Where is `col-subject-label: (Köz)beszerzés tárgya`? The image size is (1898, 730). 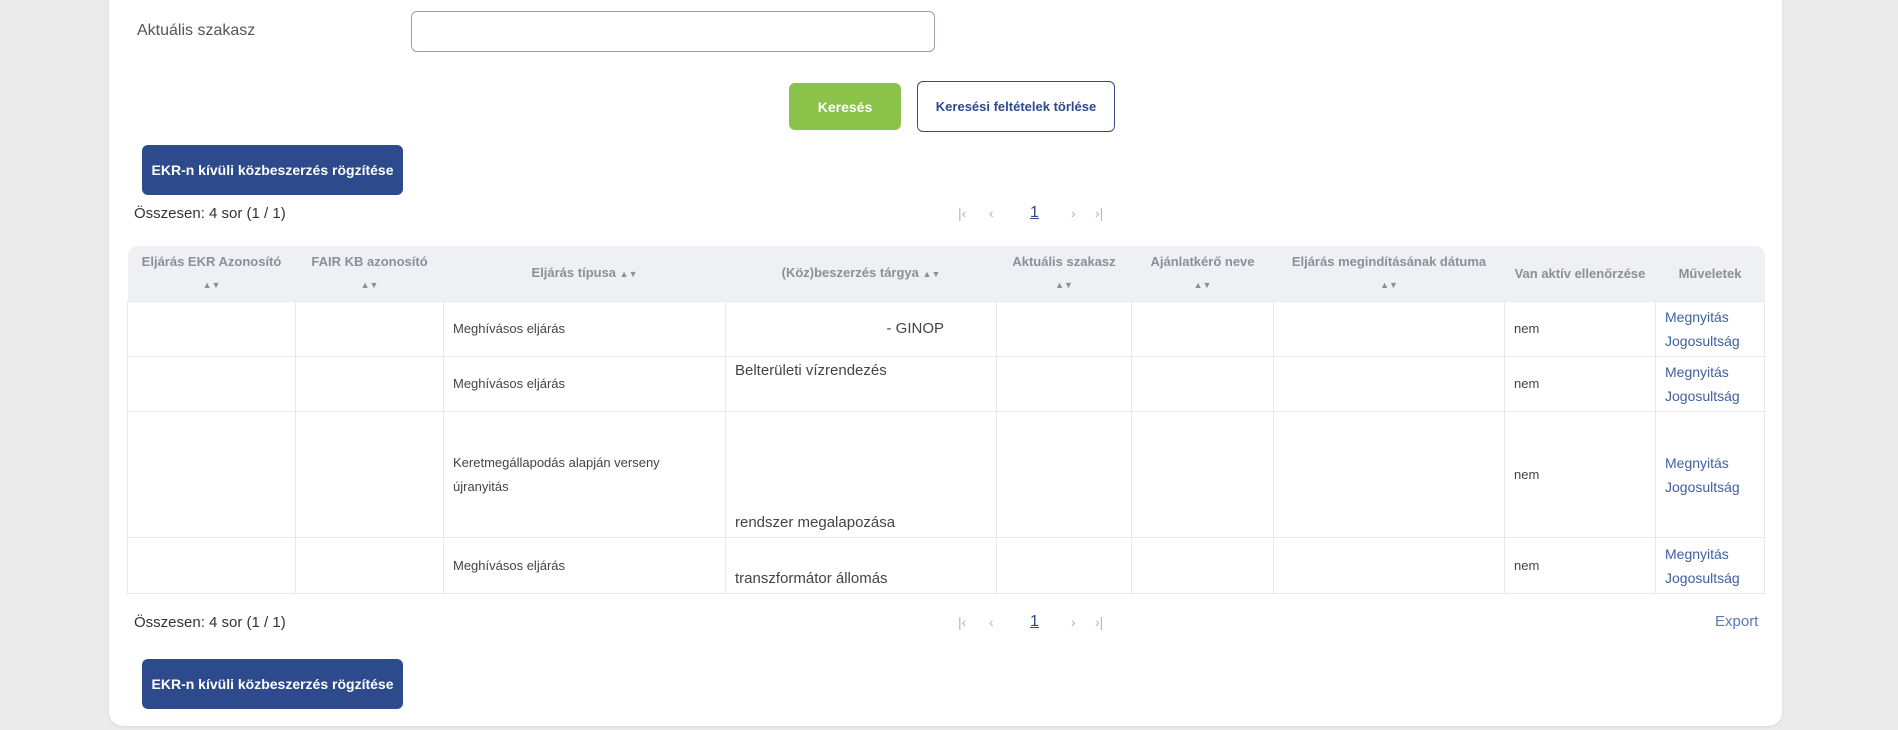
col-subject-label: (Köz)beszerzés tárgya is located at coordinates (850, 272).